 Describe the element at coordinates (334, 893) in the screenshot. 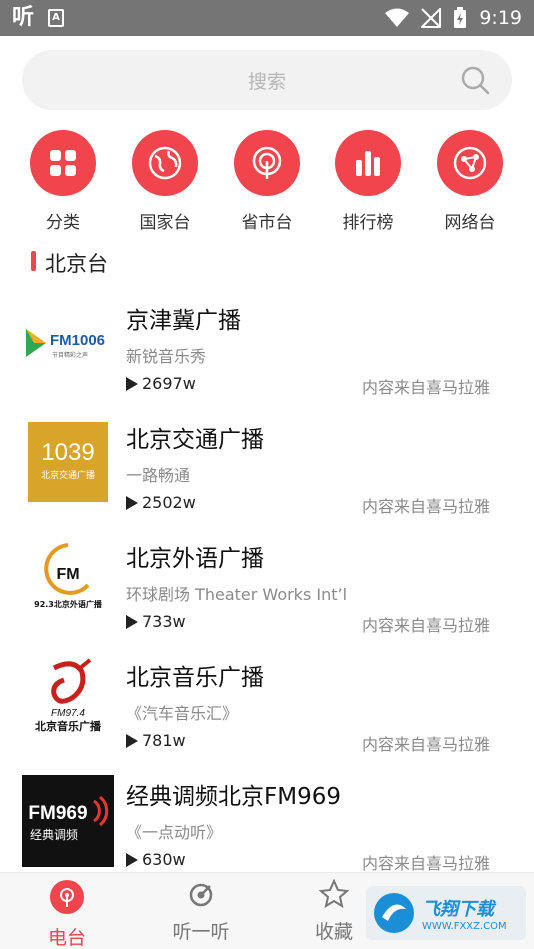

I see `star-icon` at that location.